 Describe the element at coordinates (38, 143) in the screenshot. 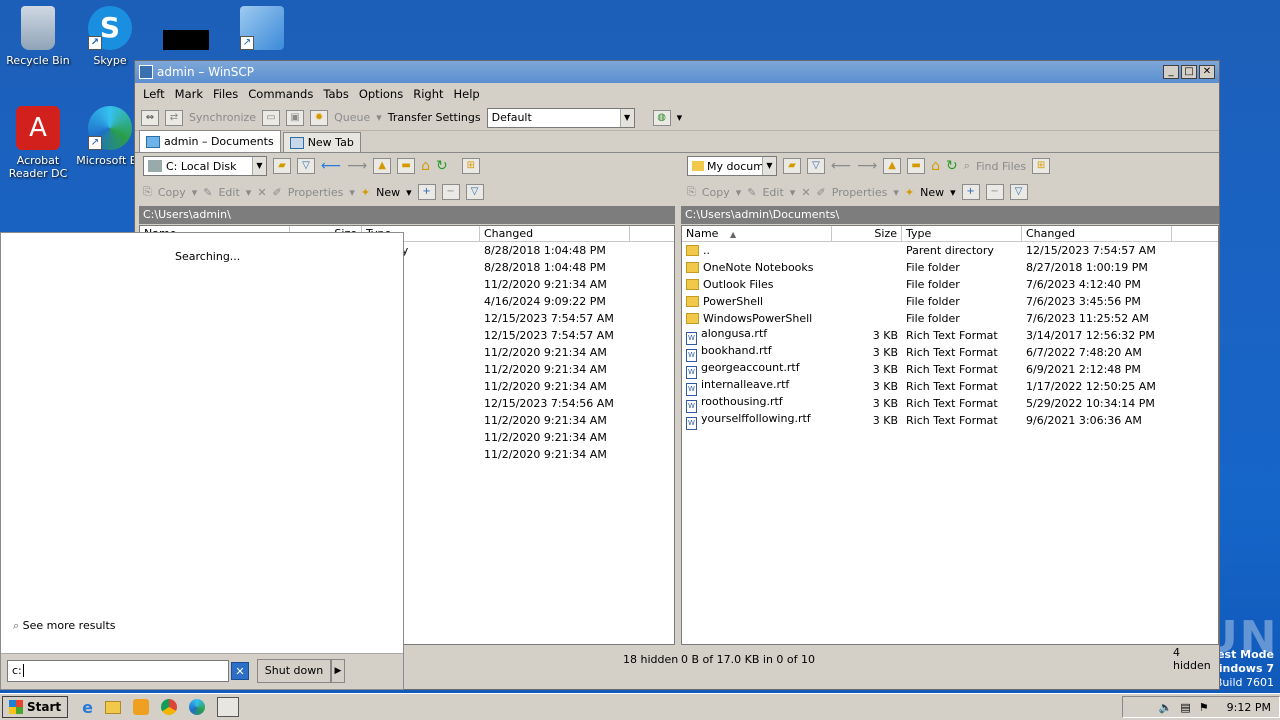

I see `desktop-icon-acrobat: A Acrobat Reader DC` at that location.